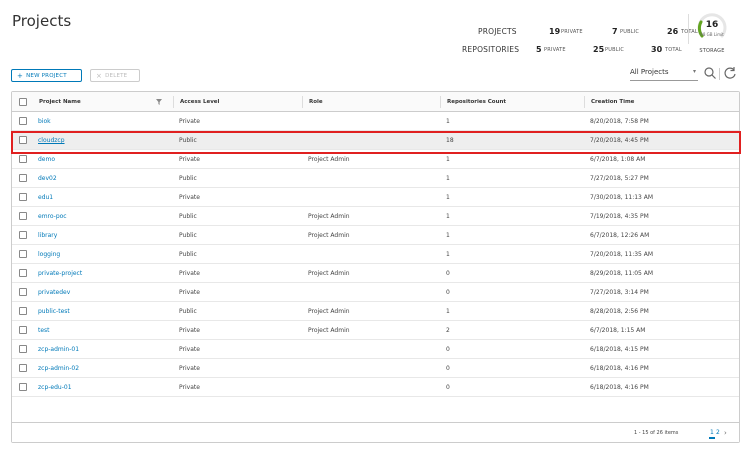 The height and width of the screenshot is (451, 753). I want to click on project-filter-select: All Projects ▾, so click(664, 74).